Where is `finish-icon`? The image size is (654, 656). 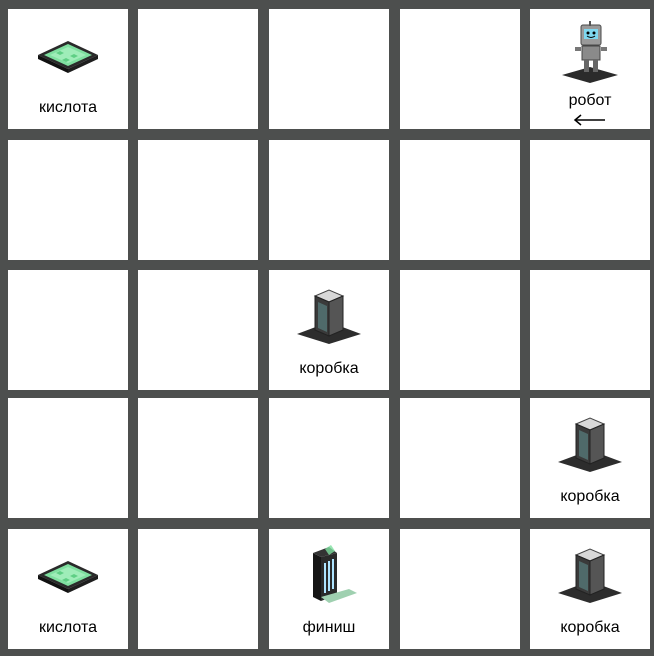 finish-icon is located at coordinates (329, 573).